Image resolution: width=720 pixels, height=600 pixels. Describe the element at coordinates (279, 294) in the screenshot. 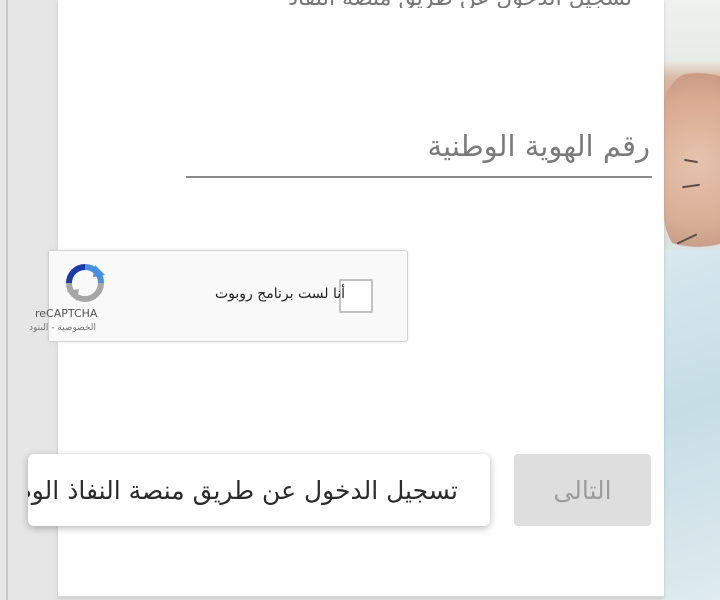

I see `recaptcha-label: أنا لست برنامج روبوت` at that location.